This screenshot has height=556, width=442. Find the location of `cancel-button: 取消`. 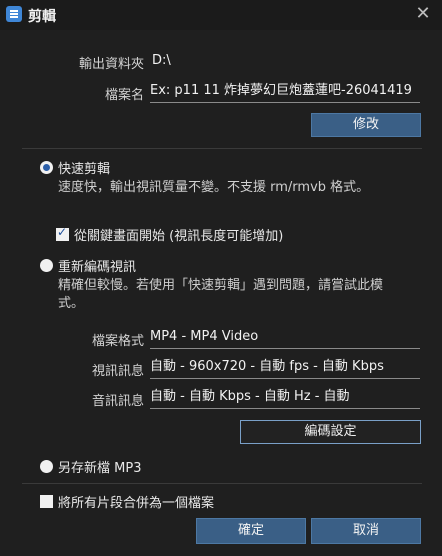

cancel-button: 取消 is located at coordinates (366, 531).